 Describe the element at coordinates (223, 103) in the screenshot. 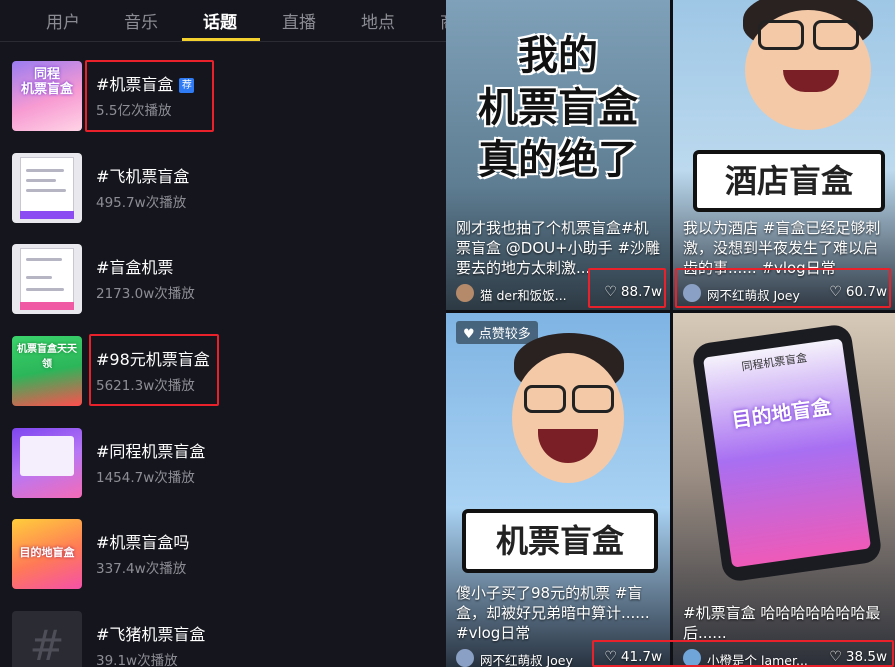

I see `topic-row: 同程 机票盲盒 #机票盲盒荐 5.5亿次播放` at that location.